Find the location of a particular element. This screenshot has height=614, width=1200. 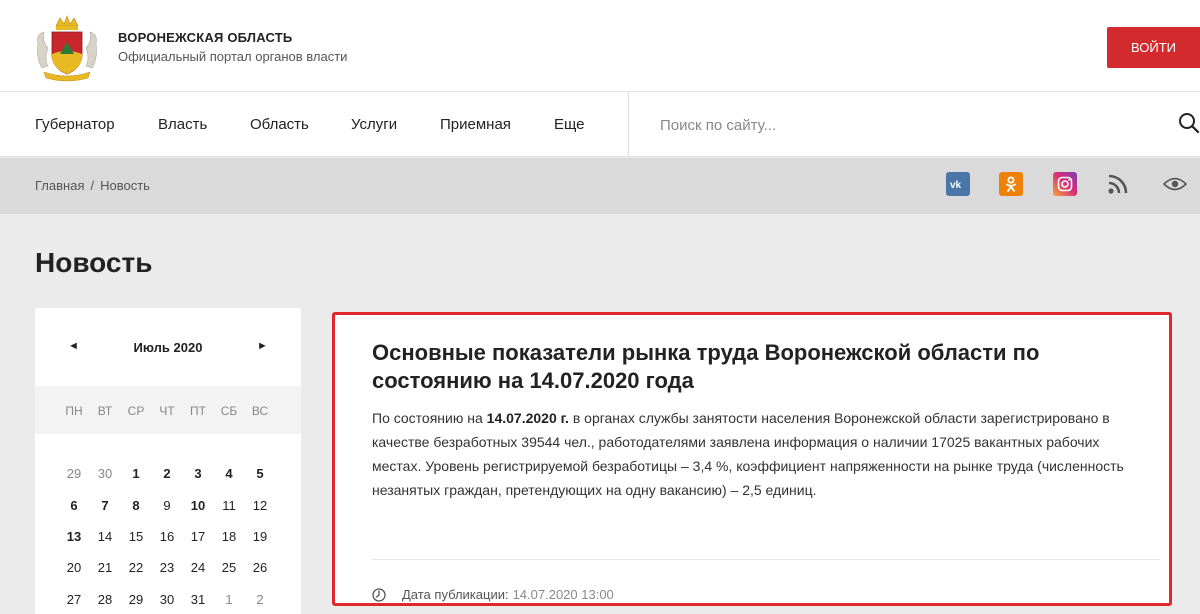

calendar-day: 17 is located at coordinates (198, 536).